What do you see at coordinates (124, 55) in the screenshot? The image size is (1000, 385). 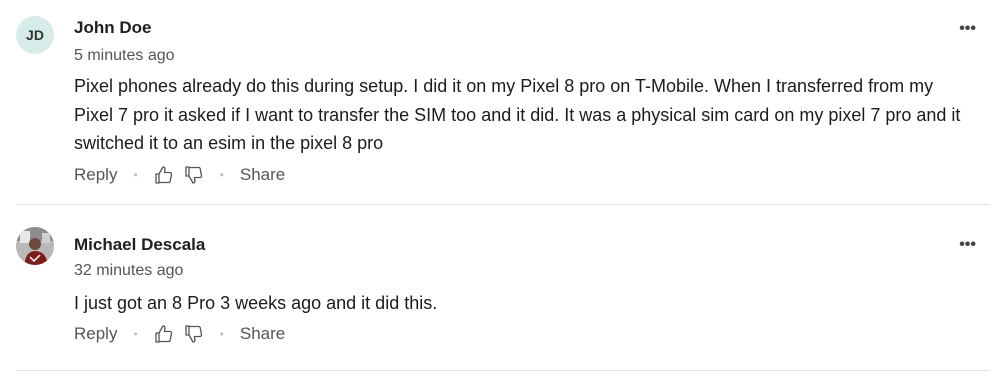 I see `comment-timestamp: 5 minutes ago` at bounding box center [124, 55].